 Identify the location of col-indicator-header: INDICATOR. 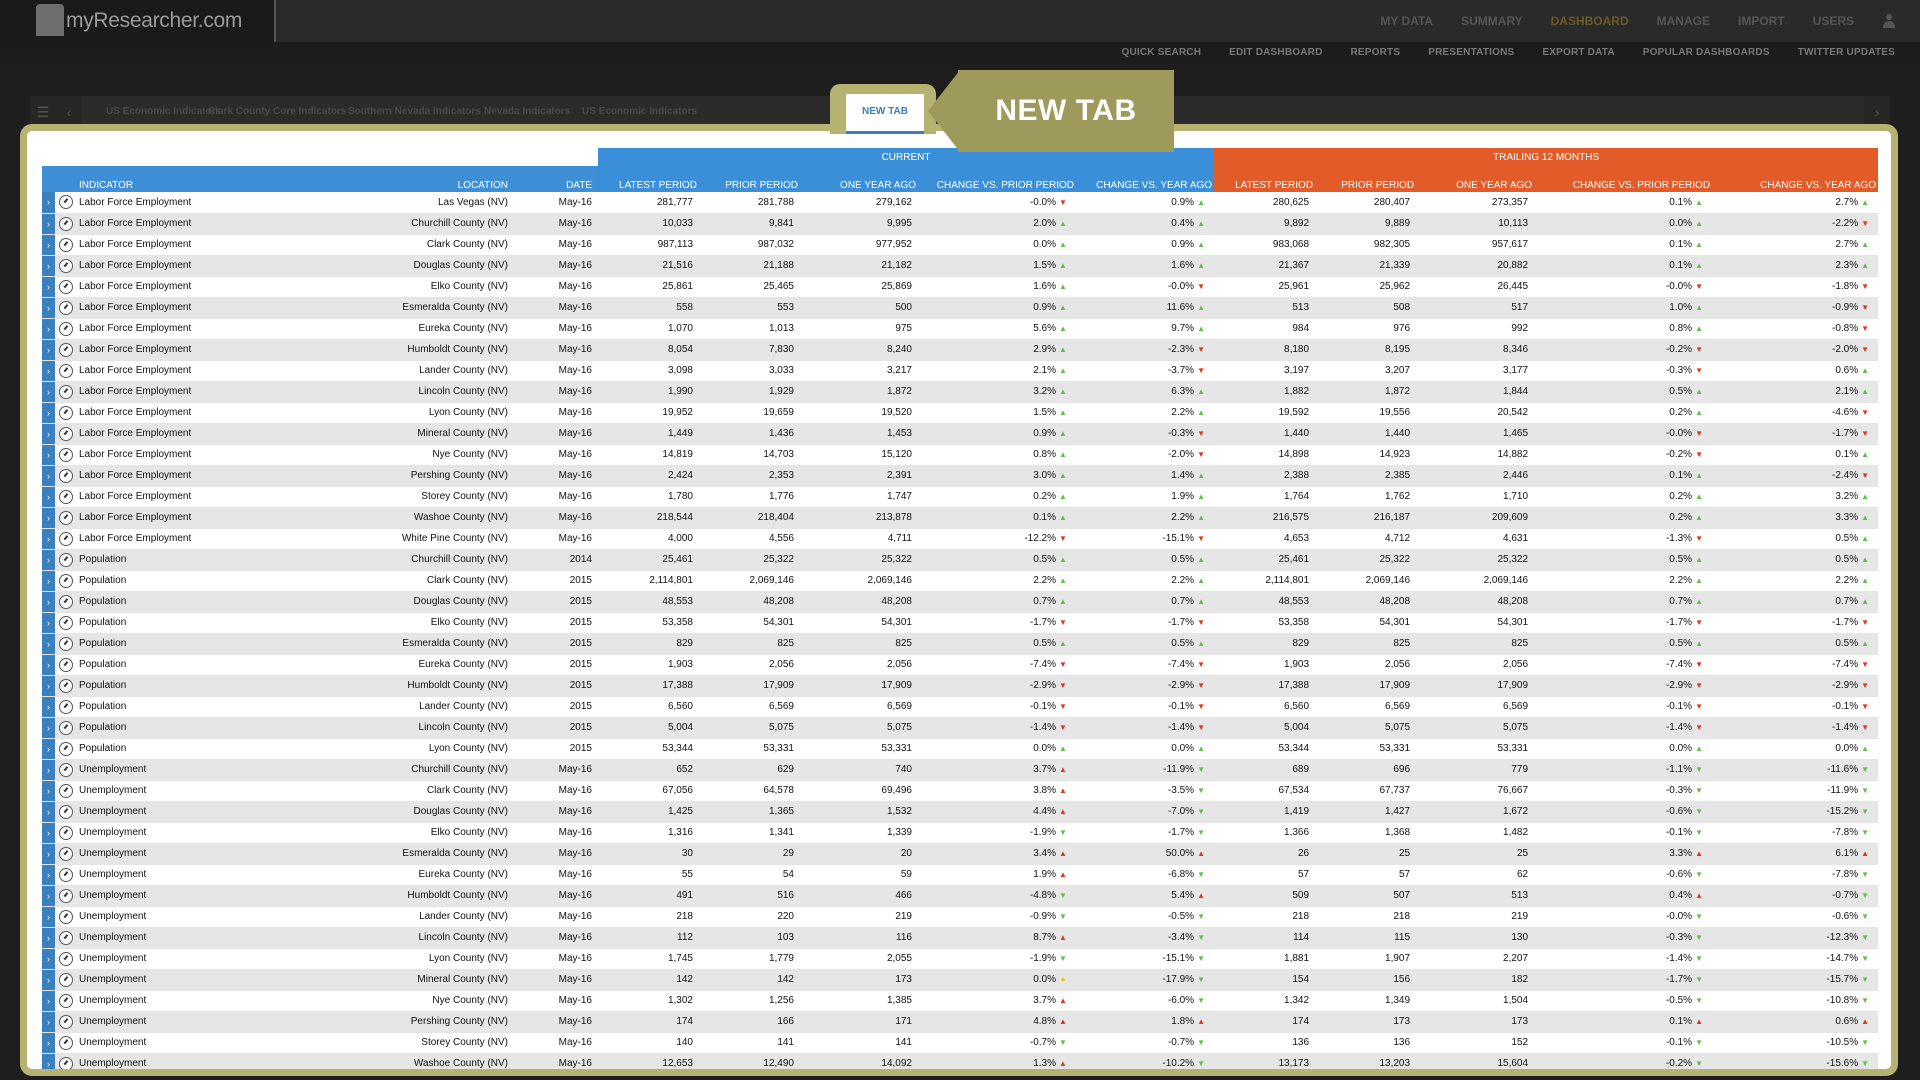
(165, 179).